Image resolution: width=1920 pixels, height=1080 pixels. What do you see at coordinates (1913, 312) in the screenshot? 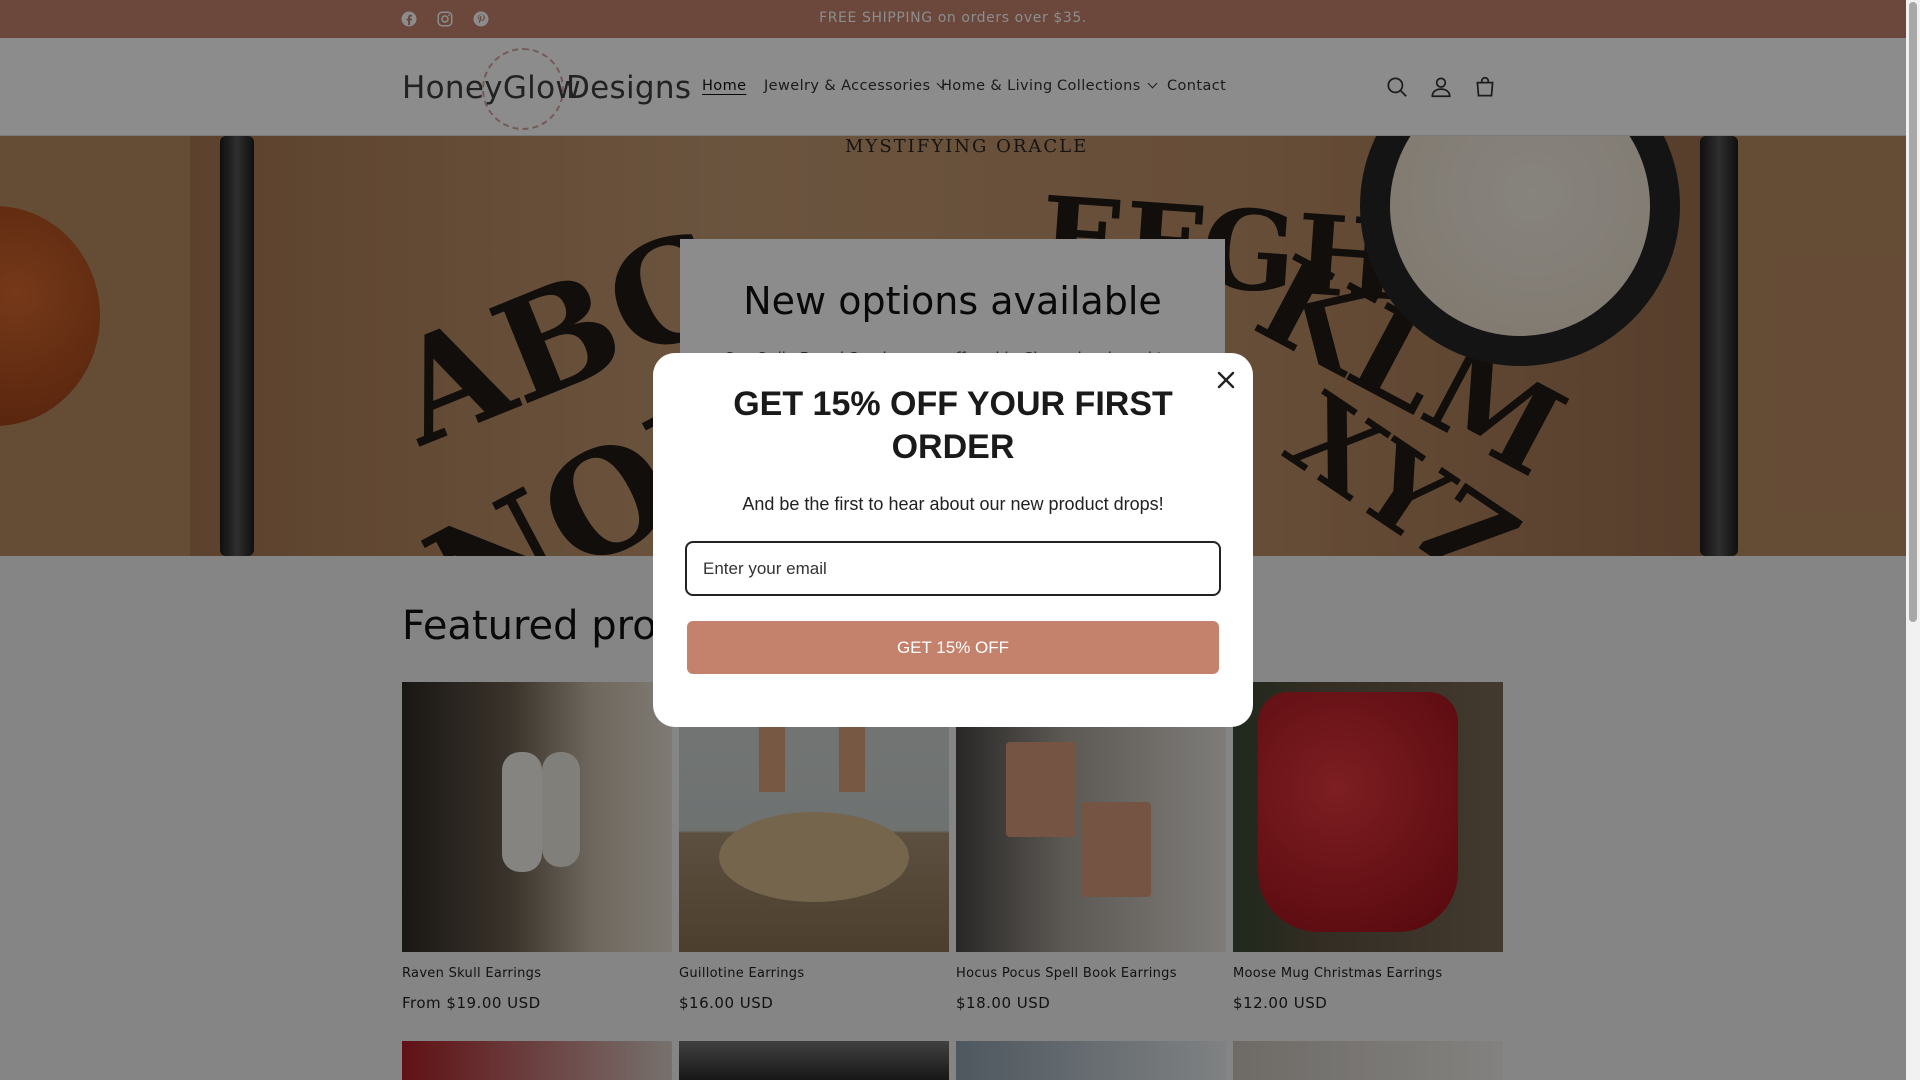
I see `scrollbar-thumb` at bounding box center [1913, 312].